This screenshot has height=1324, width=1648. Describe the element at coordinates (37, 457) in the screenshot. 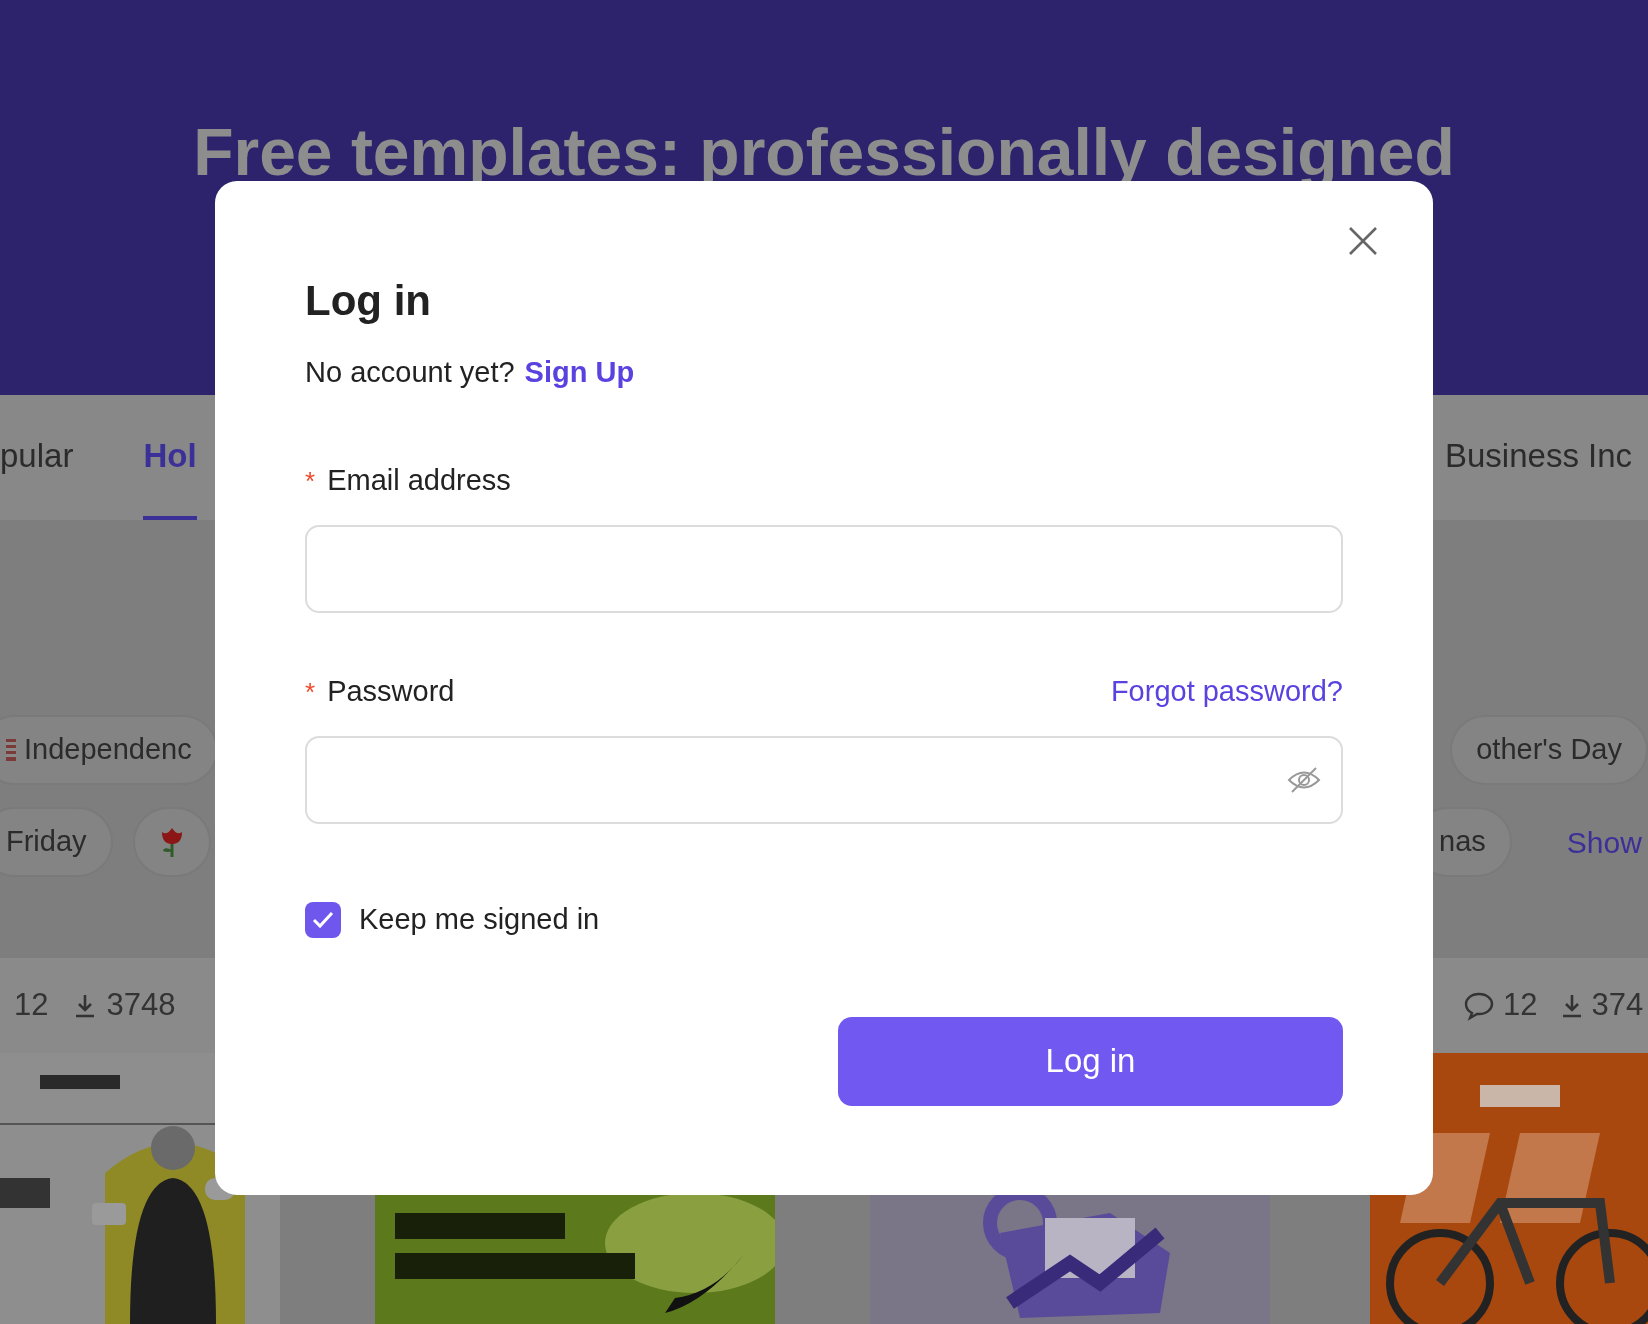

I see `category-tab: pular` at that location.